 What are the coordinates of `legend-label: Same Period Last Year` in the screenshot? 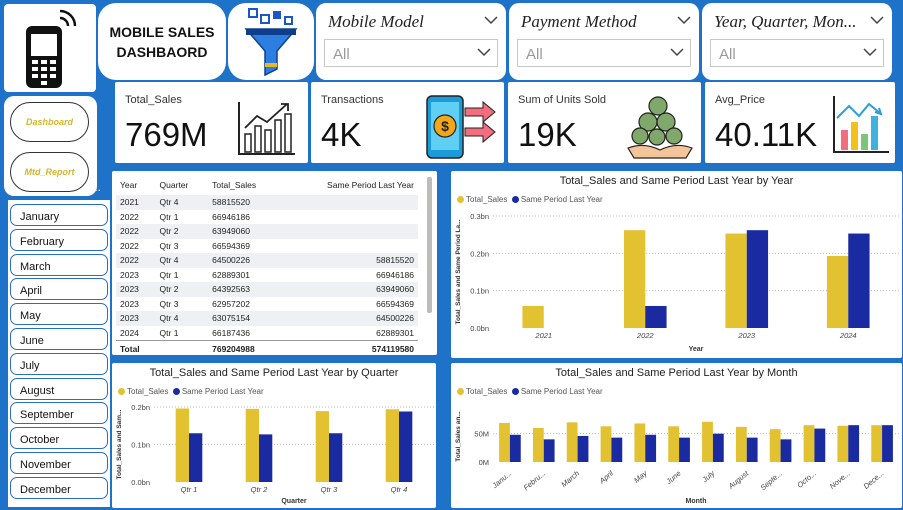 It's located at (561, 199).